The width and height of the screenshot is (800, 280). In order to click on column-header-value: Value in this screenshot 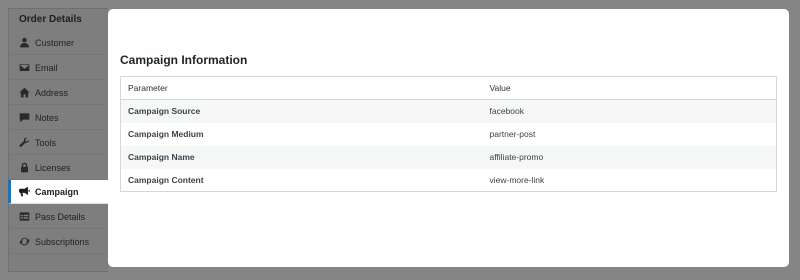, I will do `click(629, 88)`.